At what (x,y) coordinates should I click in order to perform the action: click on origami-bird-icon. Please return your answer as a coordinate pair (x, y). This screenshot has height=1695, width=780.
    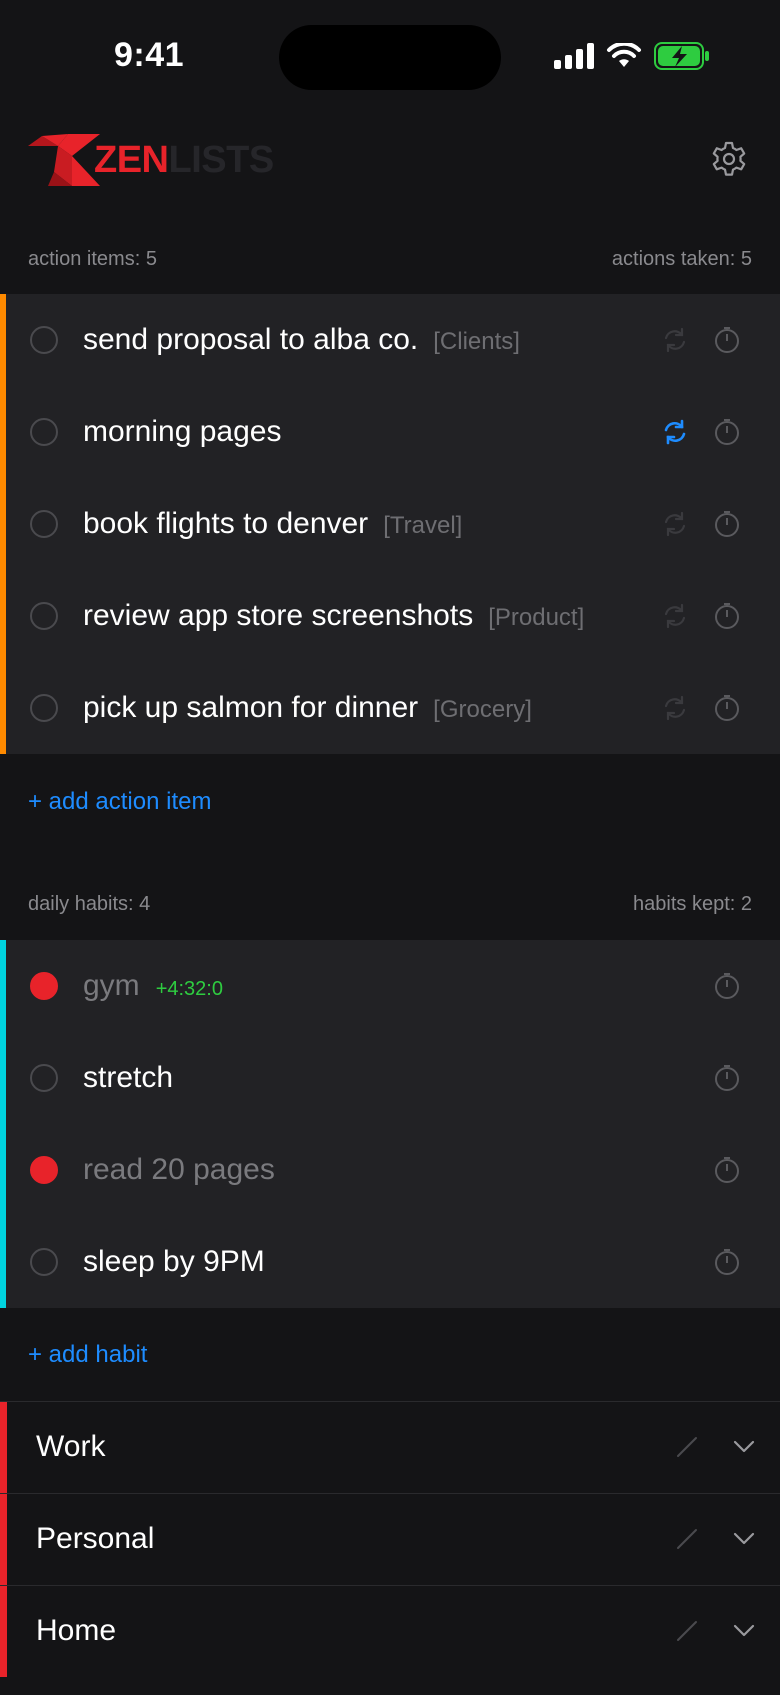
    Looking at the image, I should click on (64, 160).